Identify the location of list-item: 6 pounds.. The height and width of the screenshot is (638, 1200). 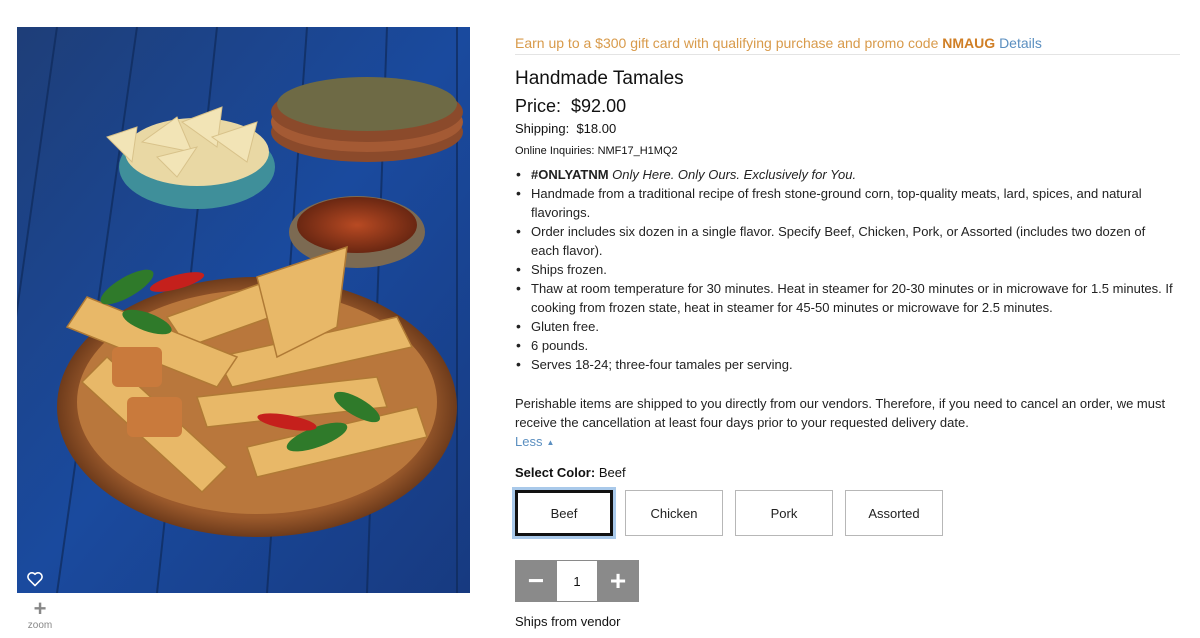
(845, 345).